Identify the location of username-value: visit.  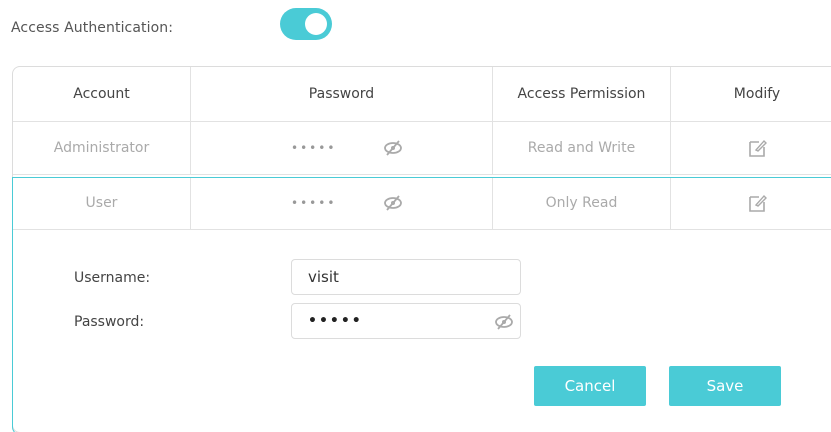
(323, 277).